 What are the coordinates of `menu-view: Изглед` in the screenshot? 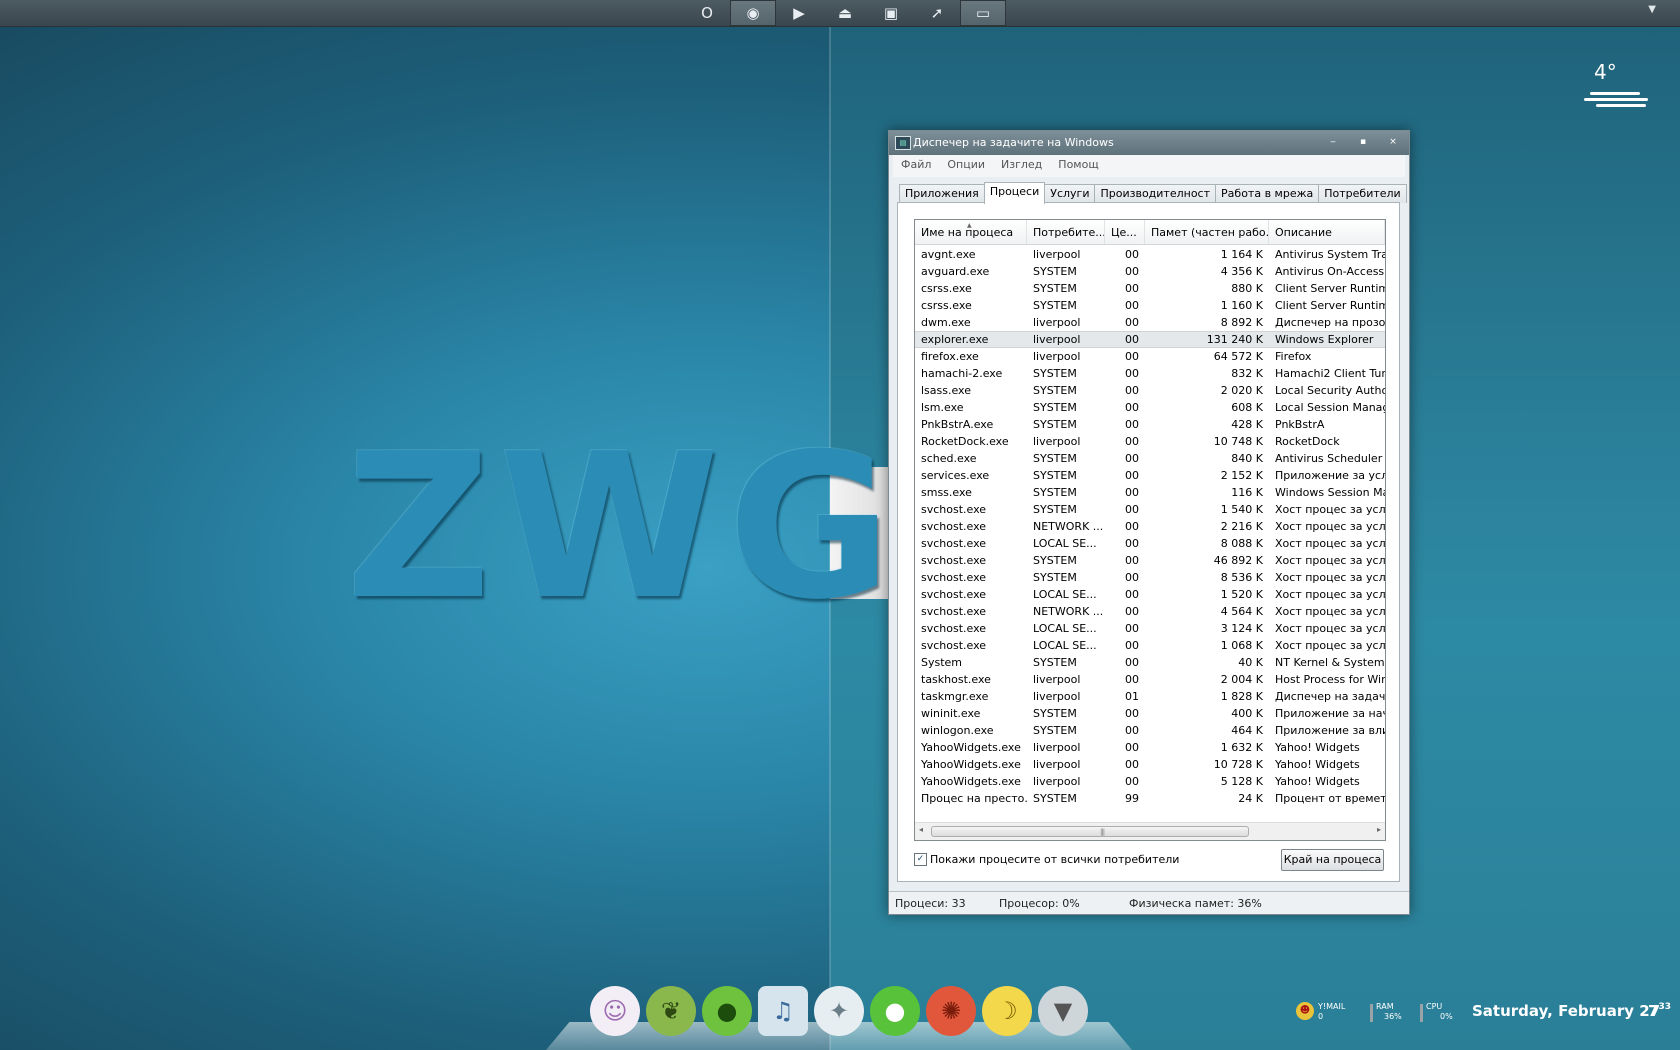 It's located at (1021, 166).